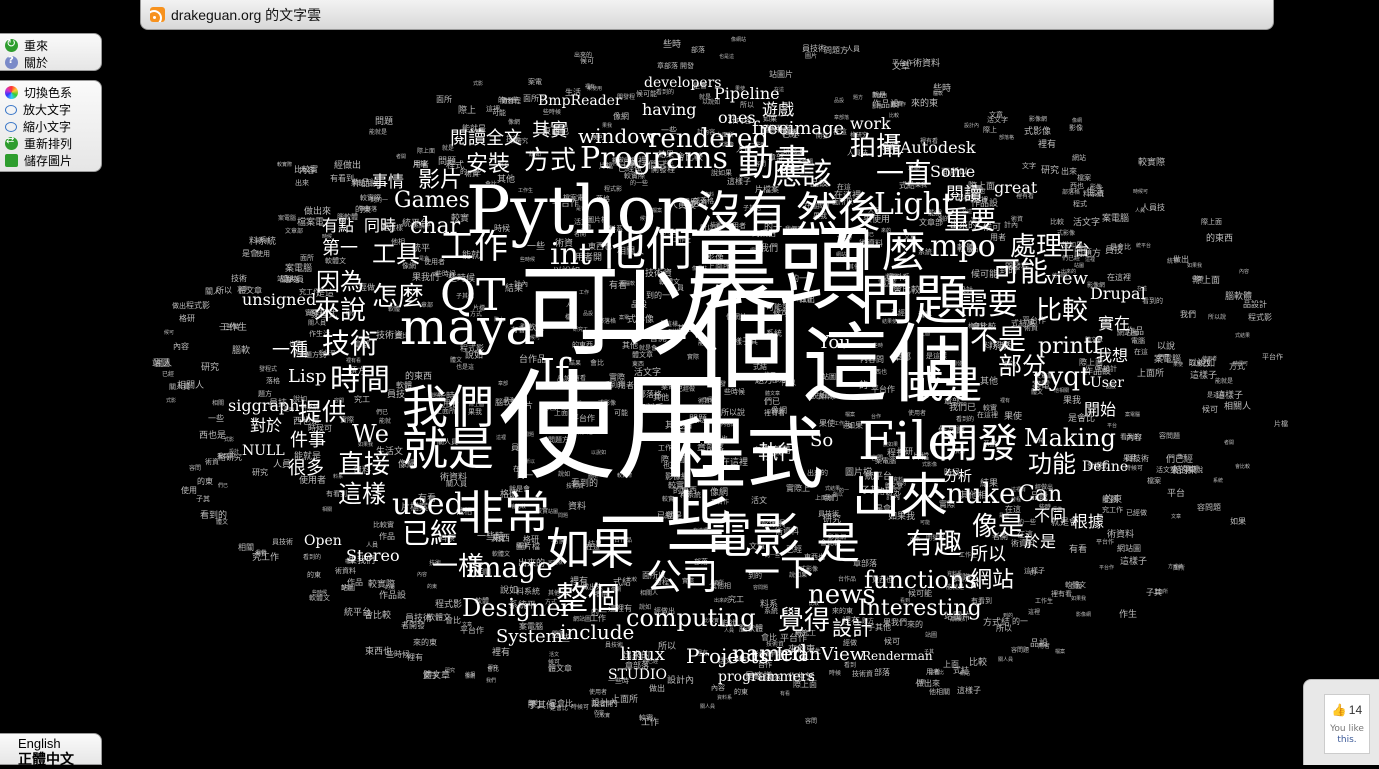 This screenshot has width=1379, height=769. I want to click on cloud-word: 非常, so click(504, 513).